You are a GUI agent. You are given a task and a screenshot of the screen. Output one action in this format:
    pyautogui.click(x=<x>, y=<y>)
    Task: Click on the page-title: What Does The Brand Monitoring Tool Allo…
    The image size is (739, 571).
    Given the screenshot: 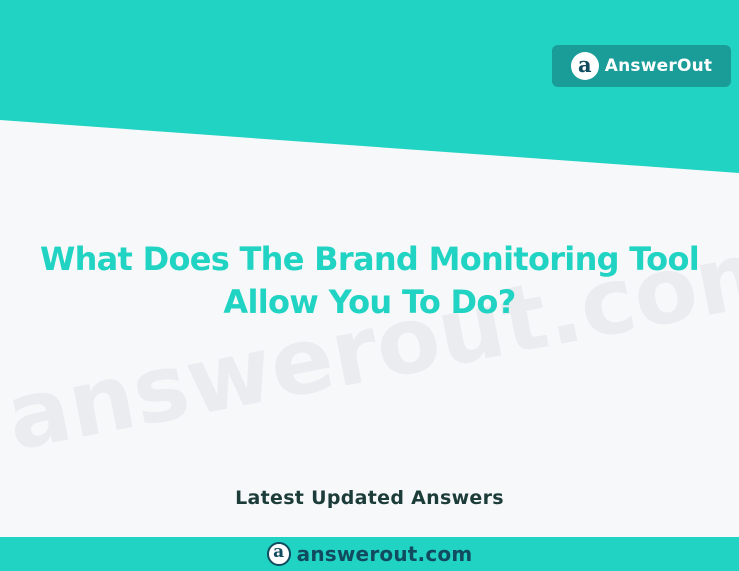 What is the action you would take?
    pyautogui.click(x=369, y=280)
    